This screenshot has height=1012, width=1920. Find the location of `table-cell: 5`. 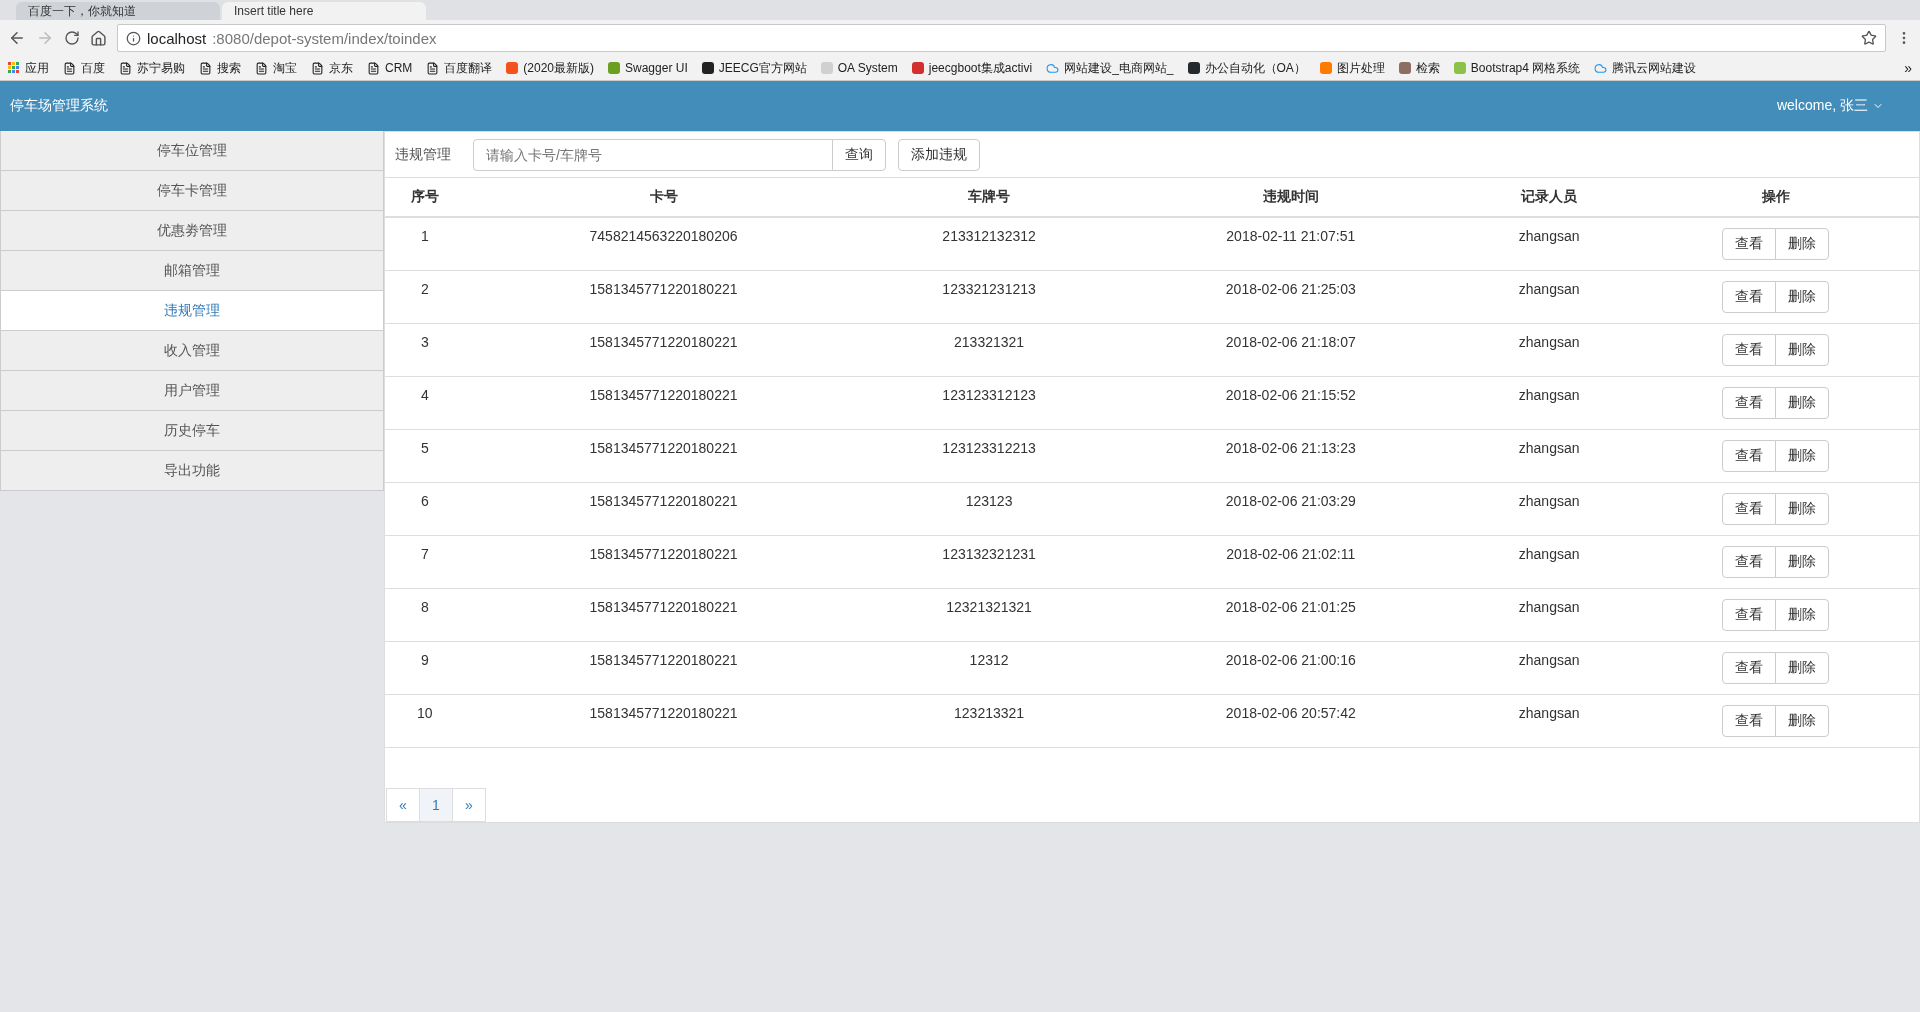

table-cell: 5 is located at coordinates (424, 448).